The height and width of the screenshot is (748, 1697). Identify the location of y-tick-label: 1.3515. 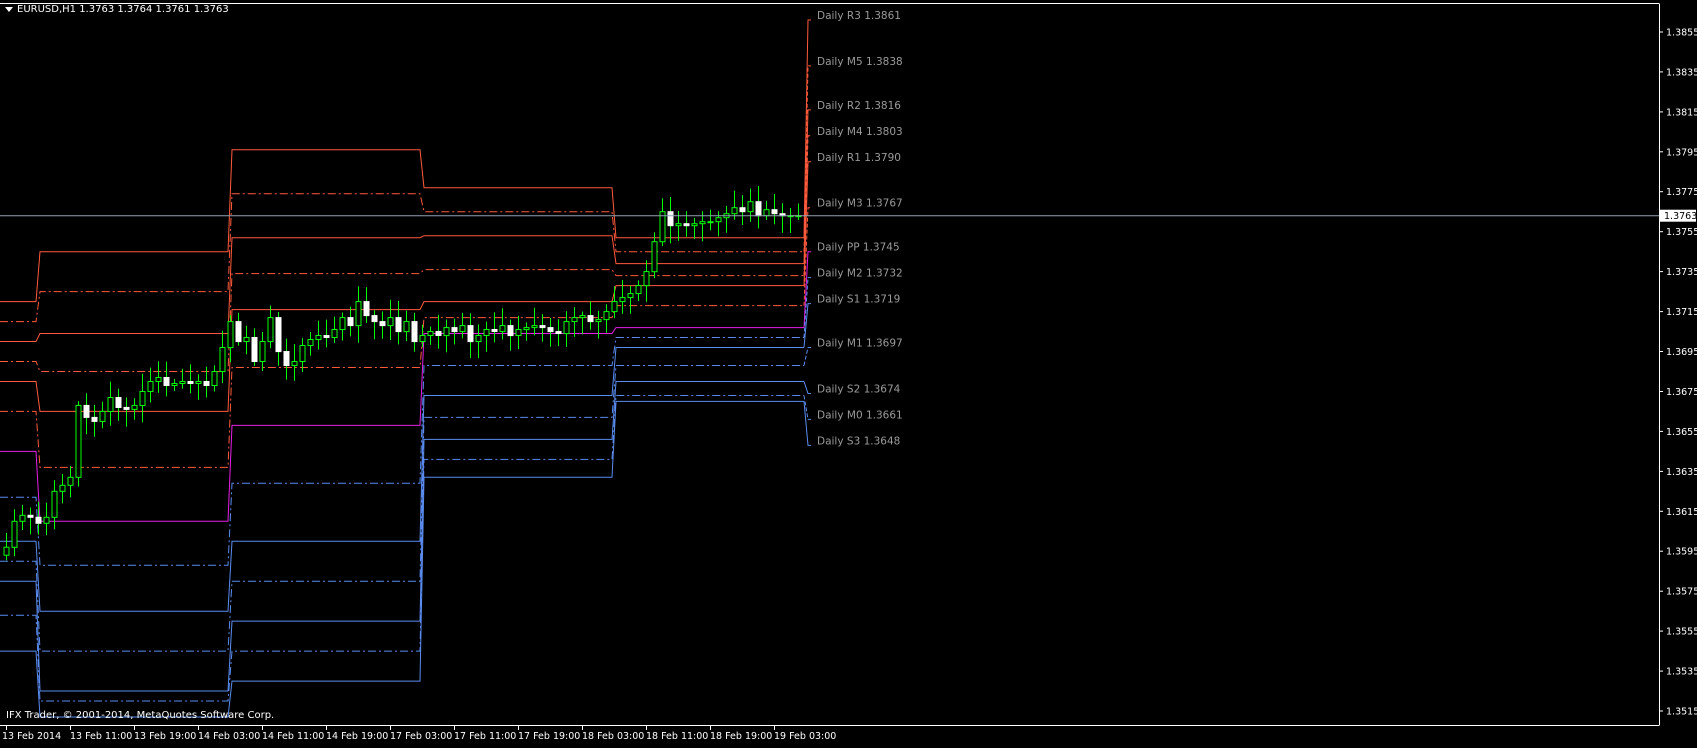
(1681, 712).